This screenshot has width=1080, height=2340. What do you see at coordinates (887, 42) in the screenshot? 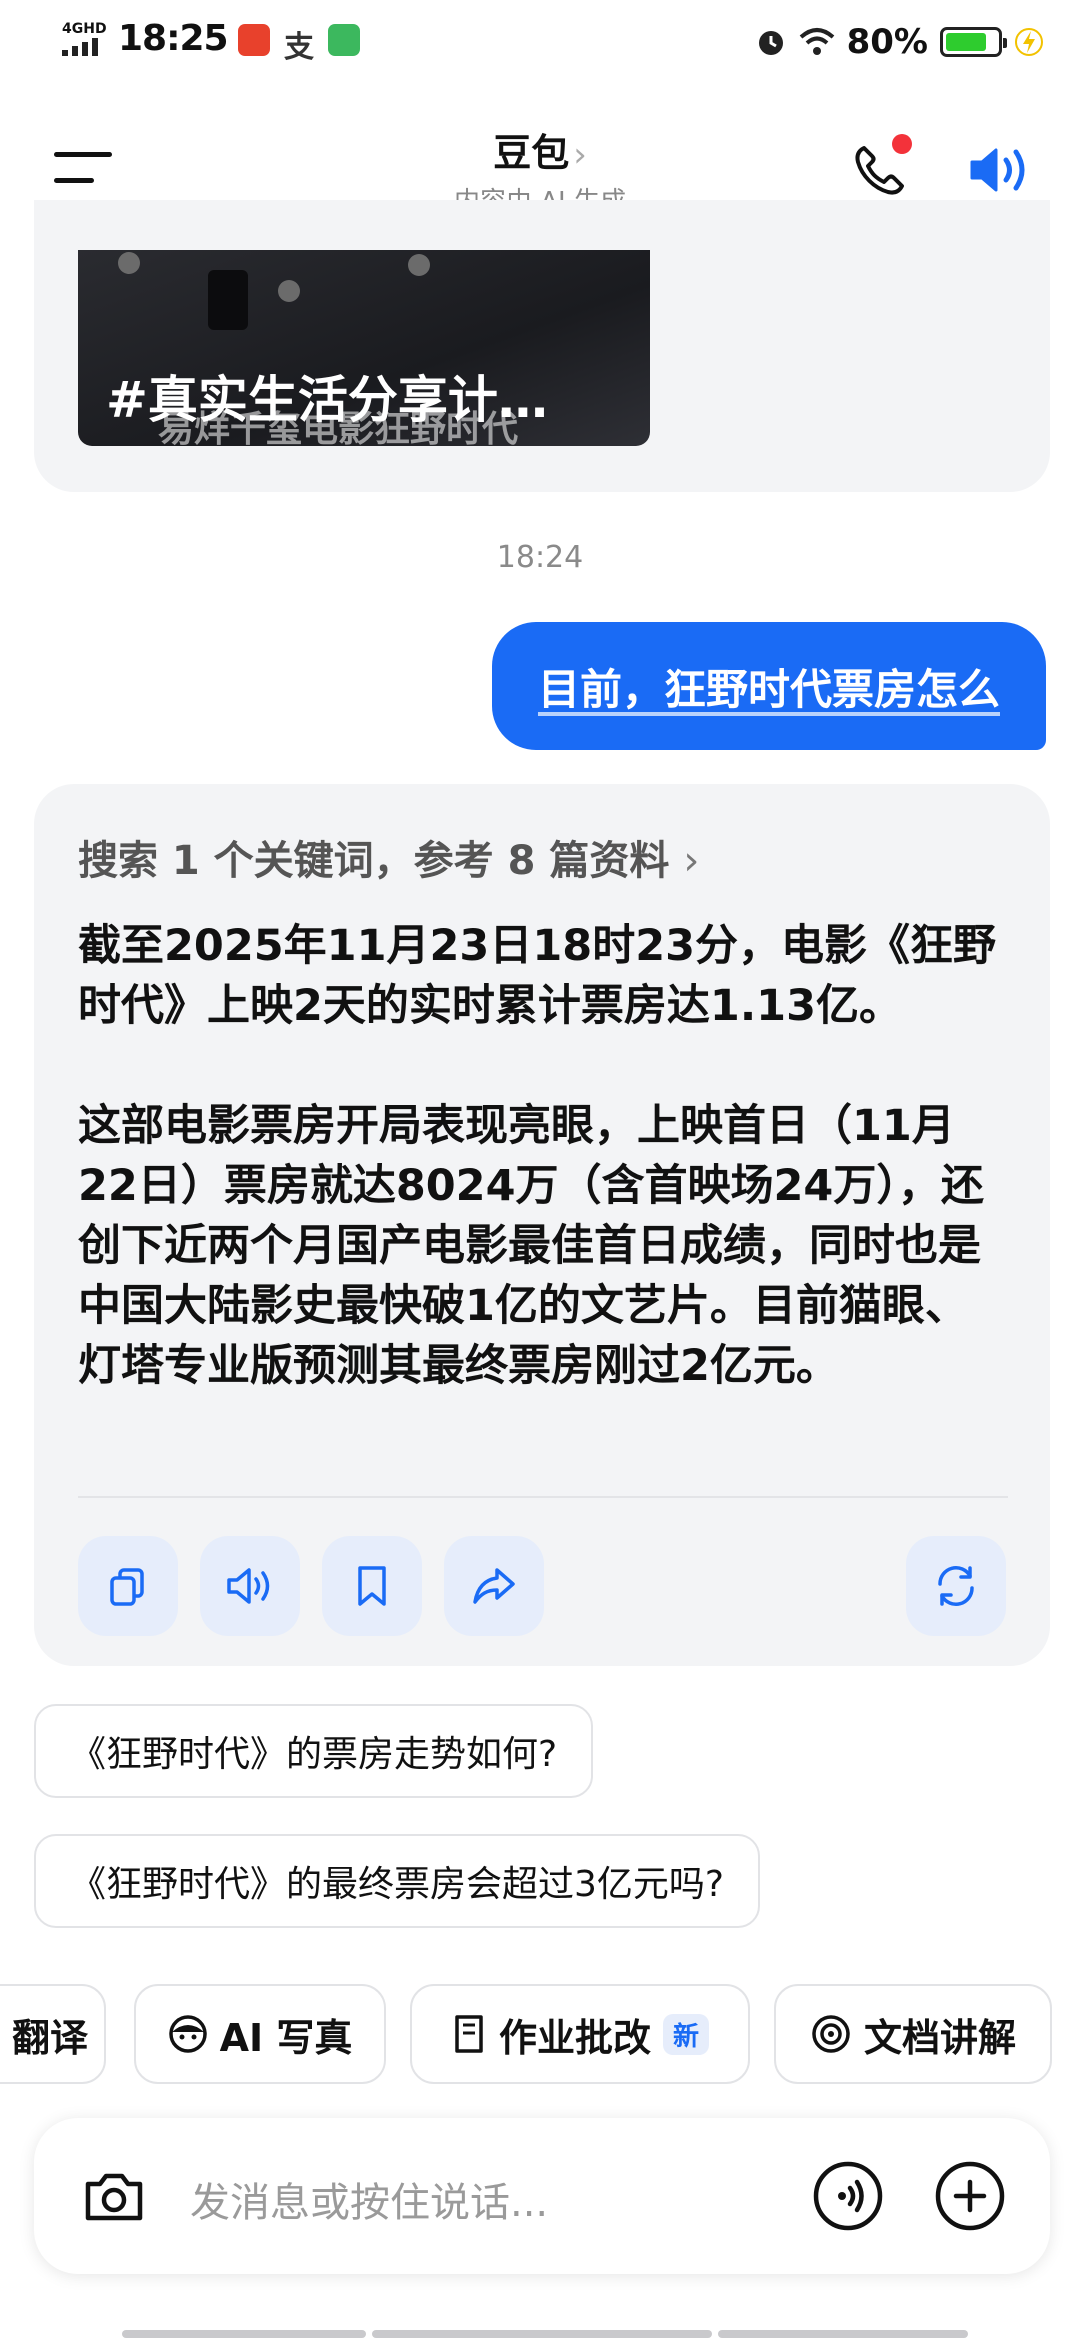
I see `battery-percent: 80%` at bounding box center [887, 42].